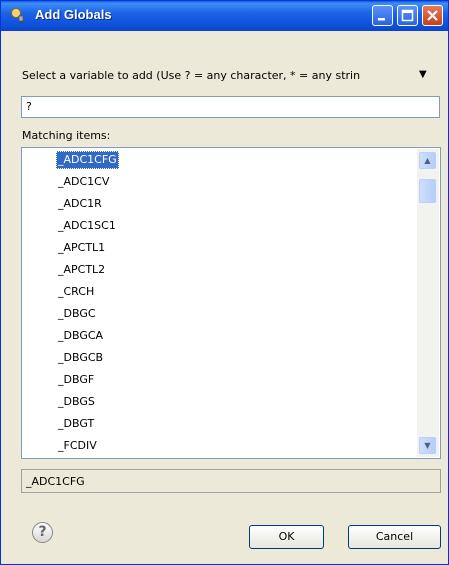  What do you see at coordinates (76, 380) in the screenshot?
I see `list-item: _DBGF` at bounding box center [76, 380].